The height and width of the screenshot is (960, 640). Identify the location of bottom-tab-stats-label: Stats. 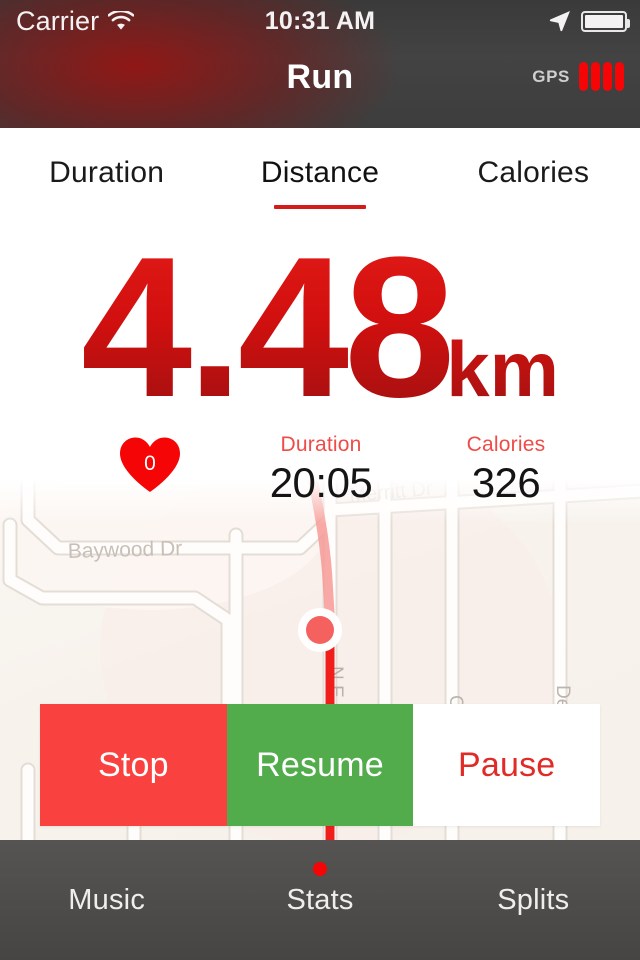
(320, 899).